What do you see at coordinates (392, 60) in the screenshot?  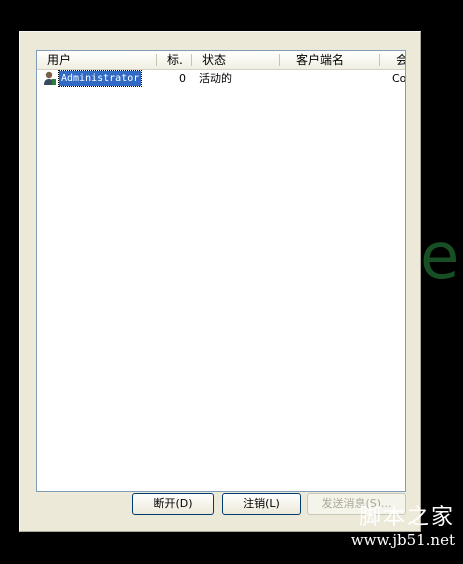 I see `column-header-session: 会` at bounding box center [392, 60].